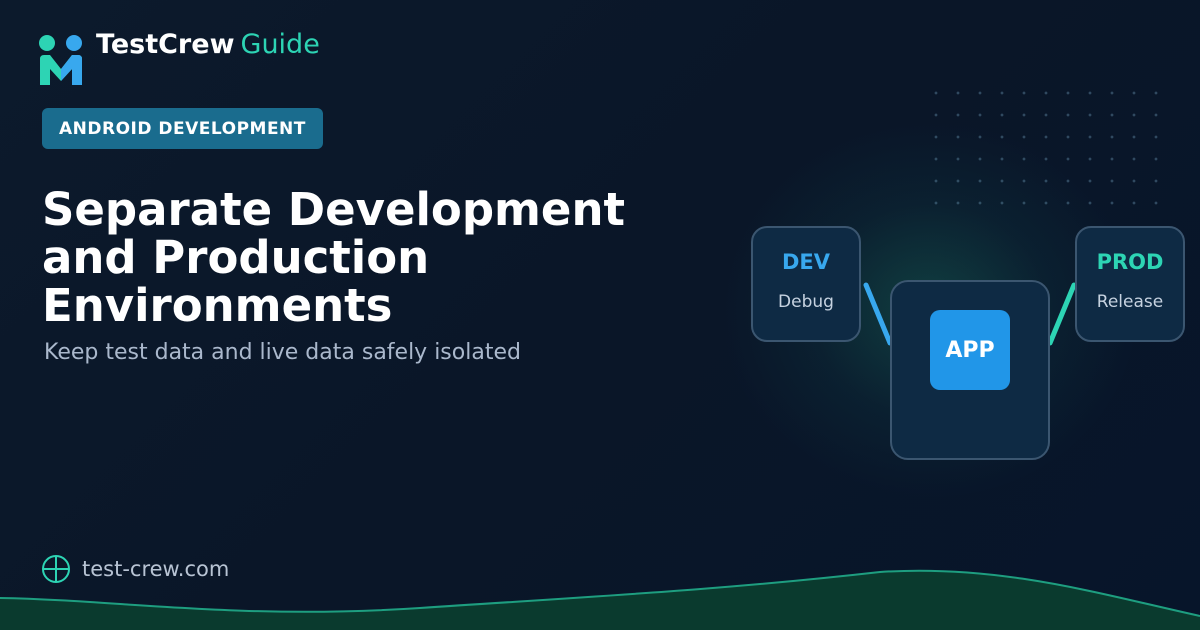 The image size is (1200, 630). I want to click on title-line: Separate Development, so click(334, 209).